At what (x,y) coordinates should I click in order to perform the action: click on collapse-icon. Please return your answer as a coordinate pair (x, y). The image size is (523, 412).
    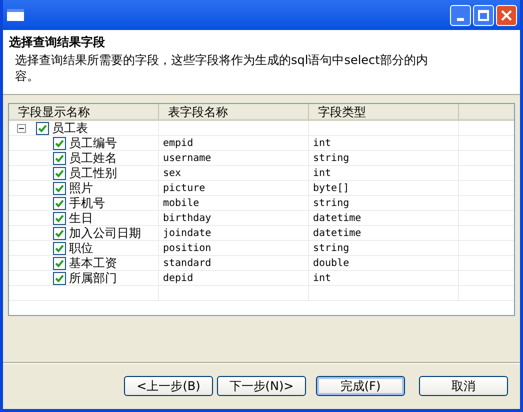
    Looking at the image, I should click on (21, 128).